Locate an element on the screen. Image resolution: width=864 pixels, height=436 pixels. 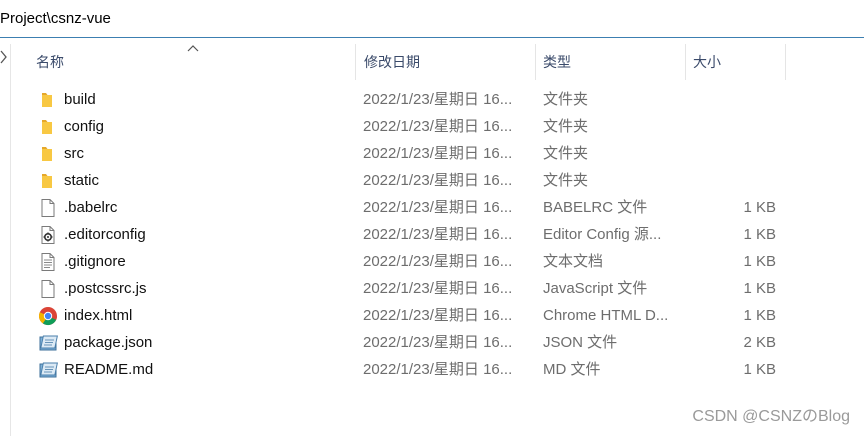
file-row: static 2022/1/23/星期日 16... 文件夹 is located at coordinates (446, 180).